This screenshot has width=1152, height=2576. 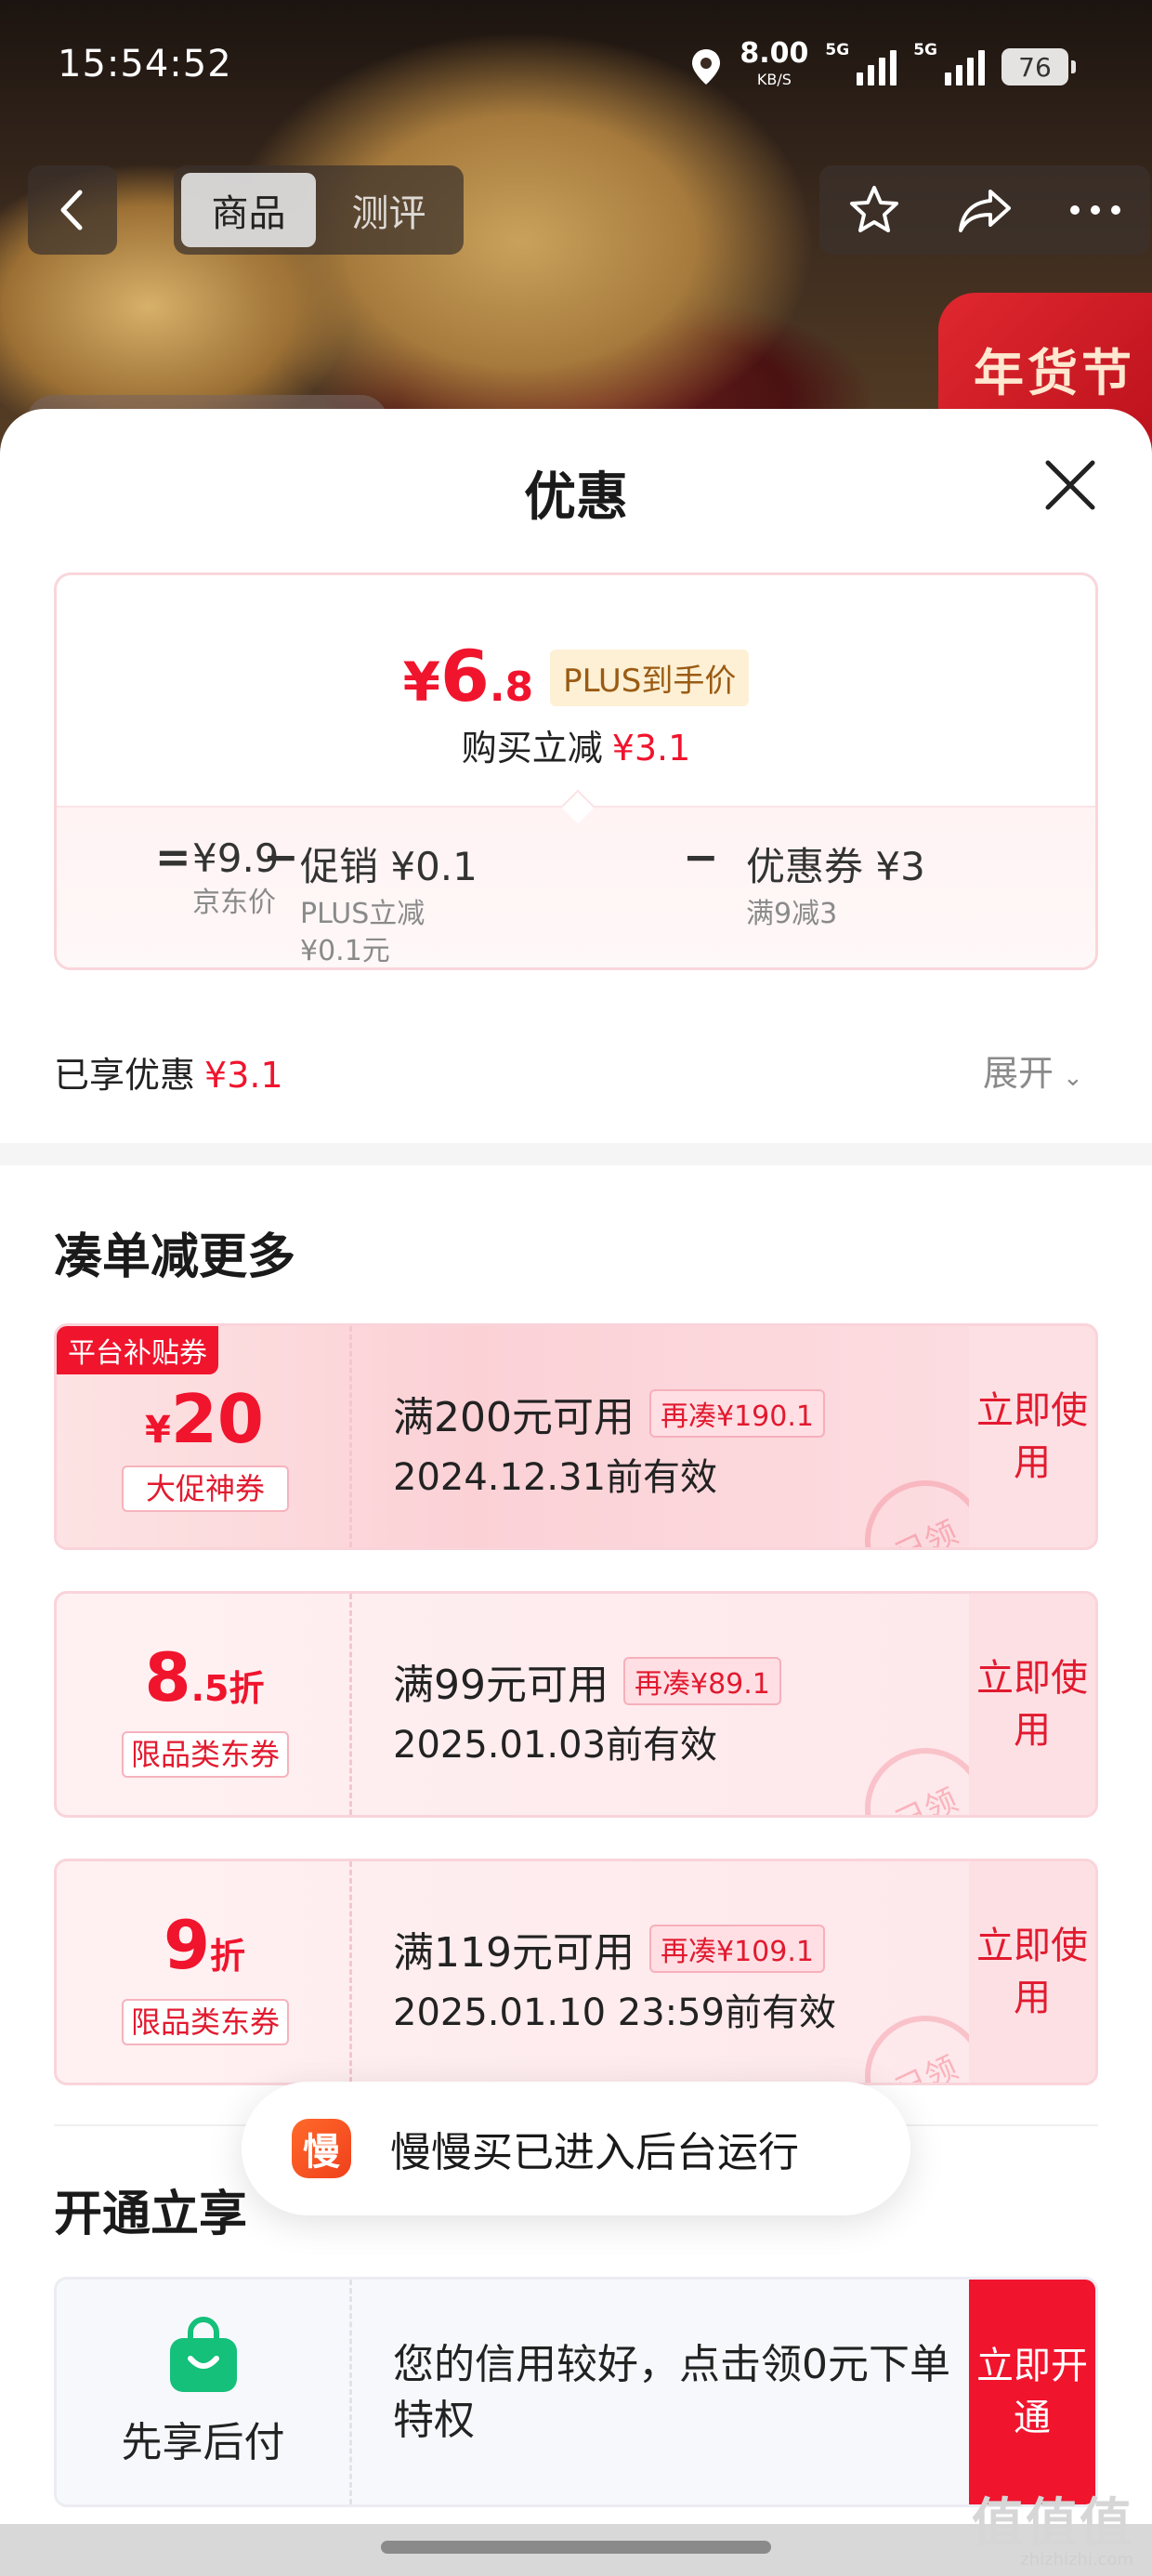 What do you see at coordinates (514, 1953) in the screenshot?
I see `coupon-condition-text: 满119元可用` at bounding box center [514, 1953].